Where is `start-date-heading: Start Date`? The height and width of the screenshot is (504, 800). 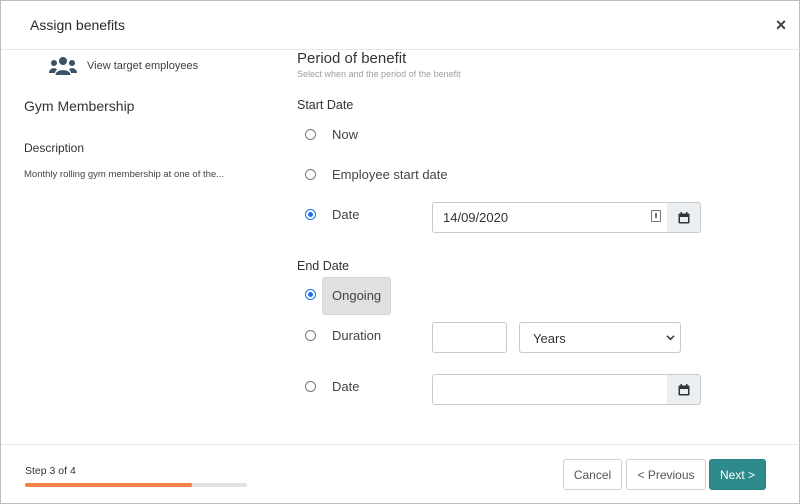
start-date-heading: Start Date is located at coordinates (325, 105).